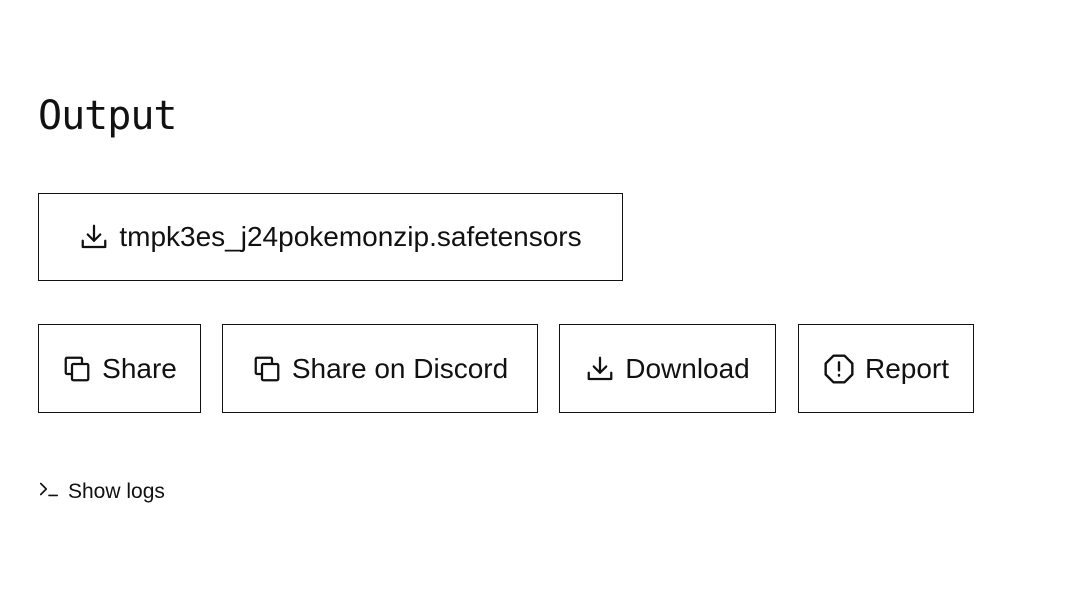 This screenshot has width=1074, height=590. Describe the element at coordinates (49, 492) in the screenshot. I see `terminal-icon` at that location.